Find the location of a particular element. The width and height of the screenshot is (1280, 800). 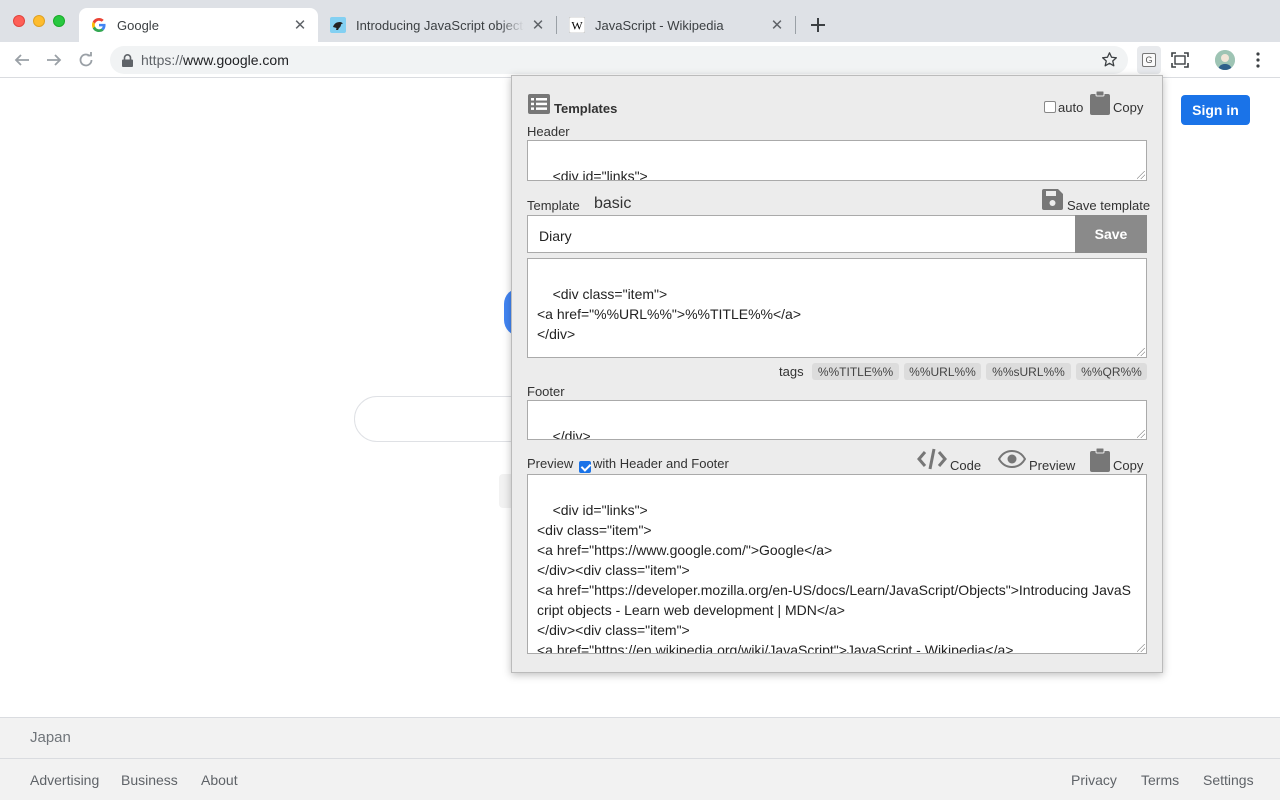

new-tab-plus-icon is located at coordinates (818, 25).